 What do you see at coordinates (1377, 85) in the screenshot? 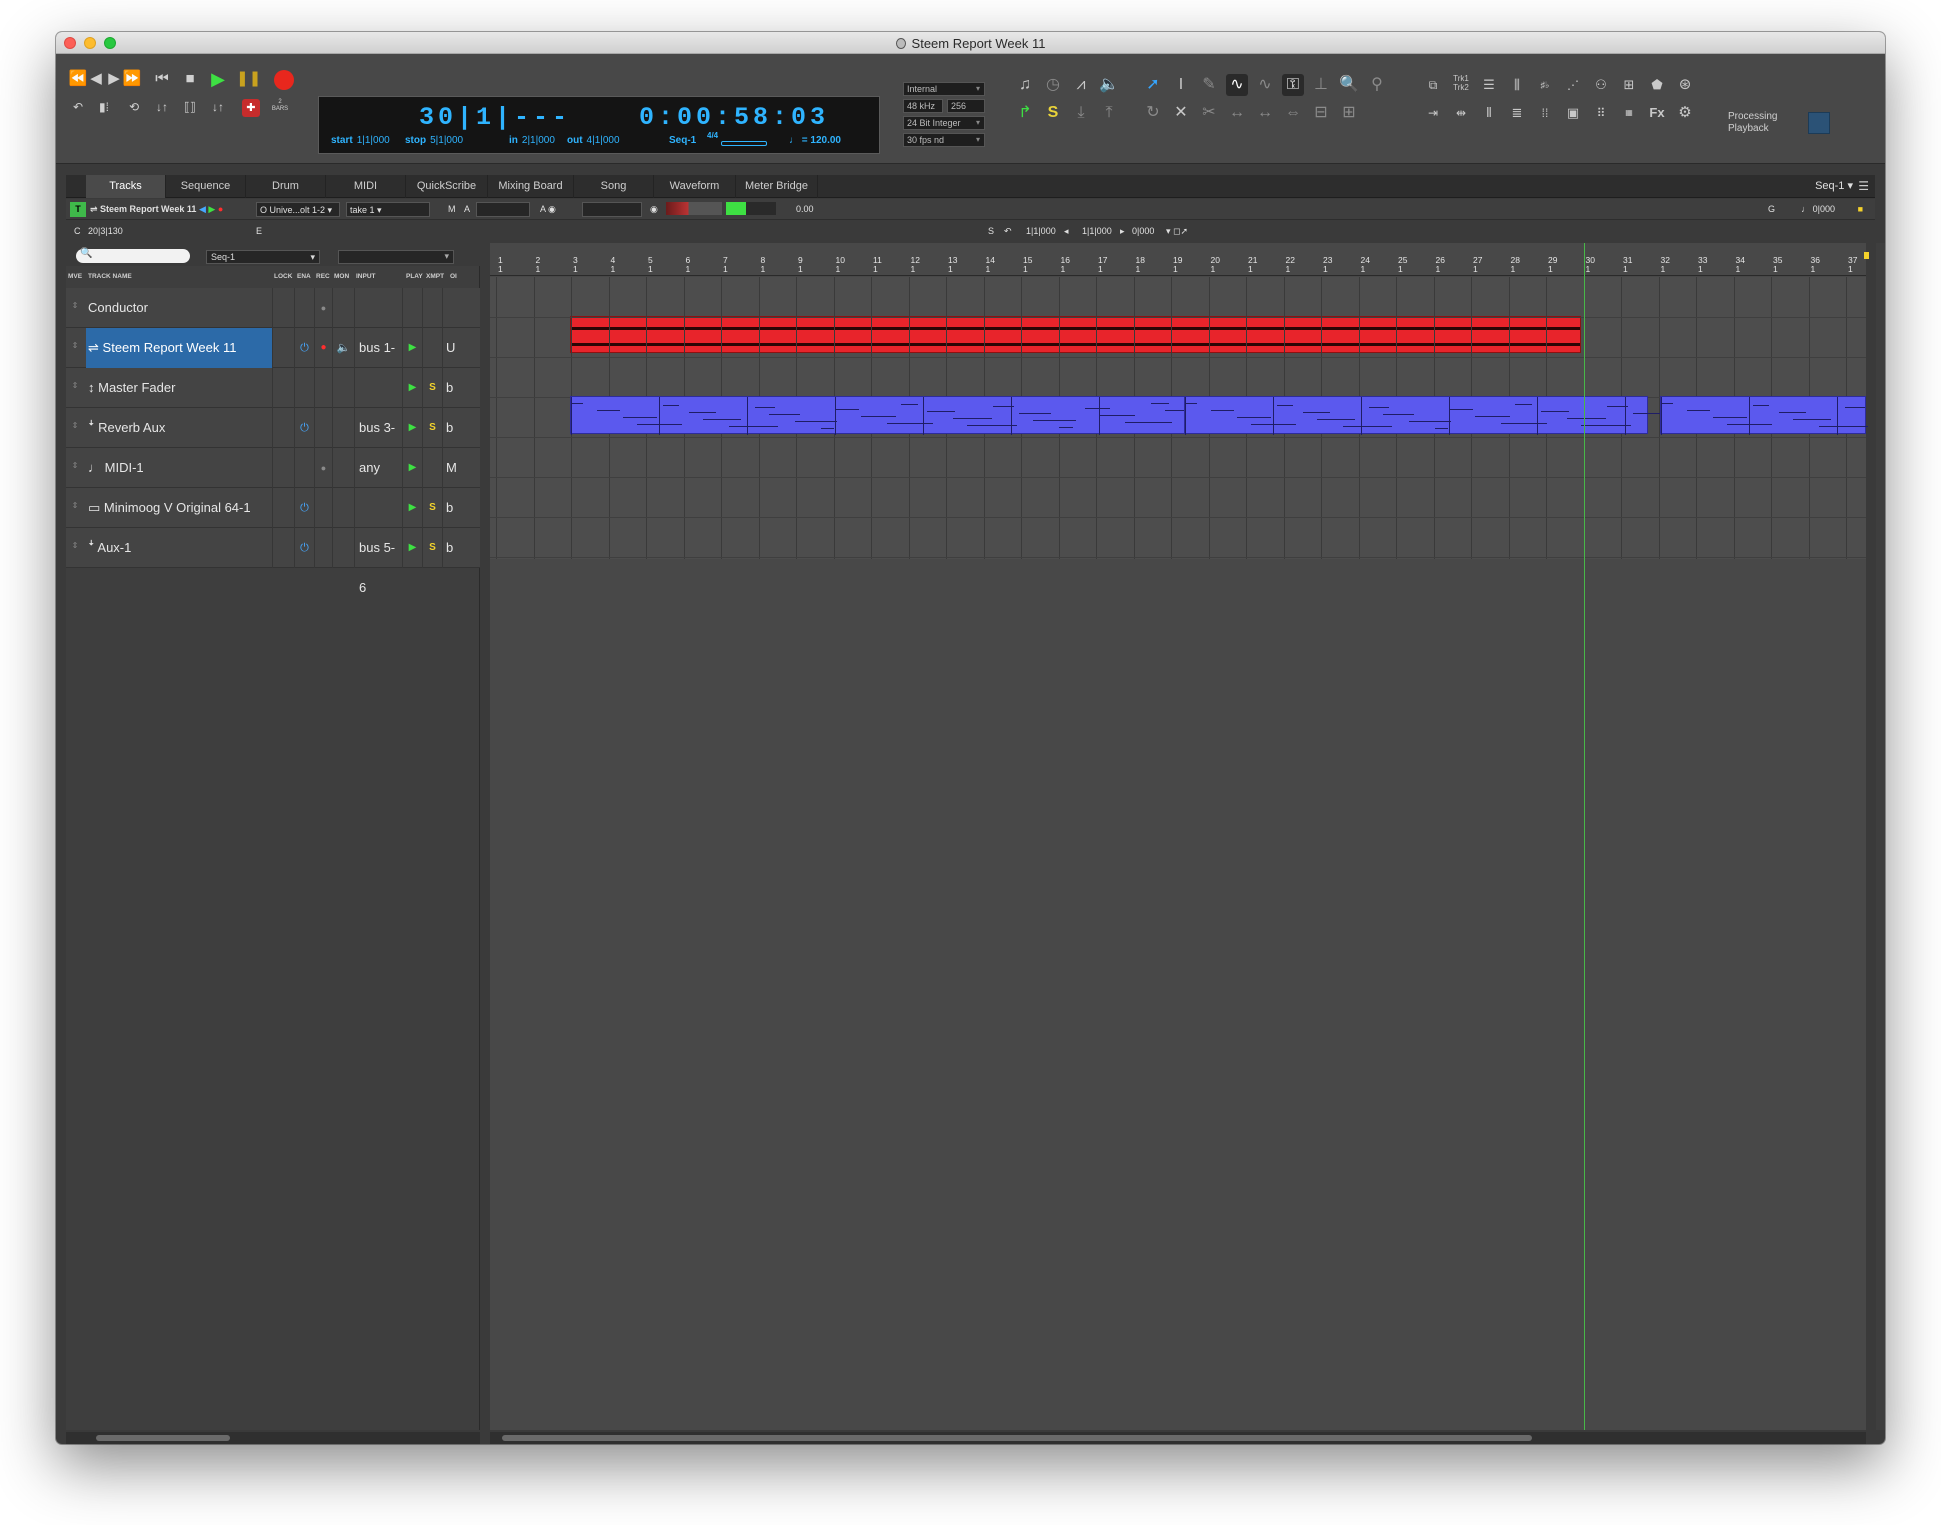
I see `tuner-icon: ⚲` at bounding box center [1377, 85].